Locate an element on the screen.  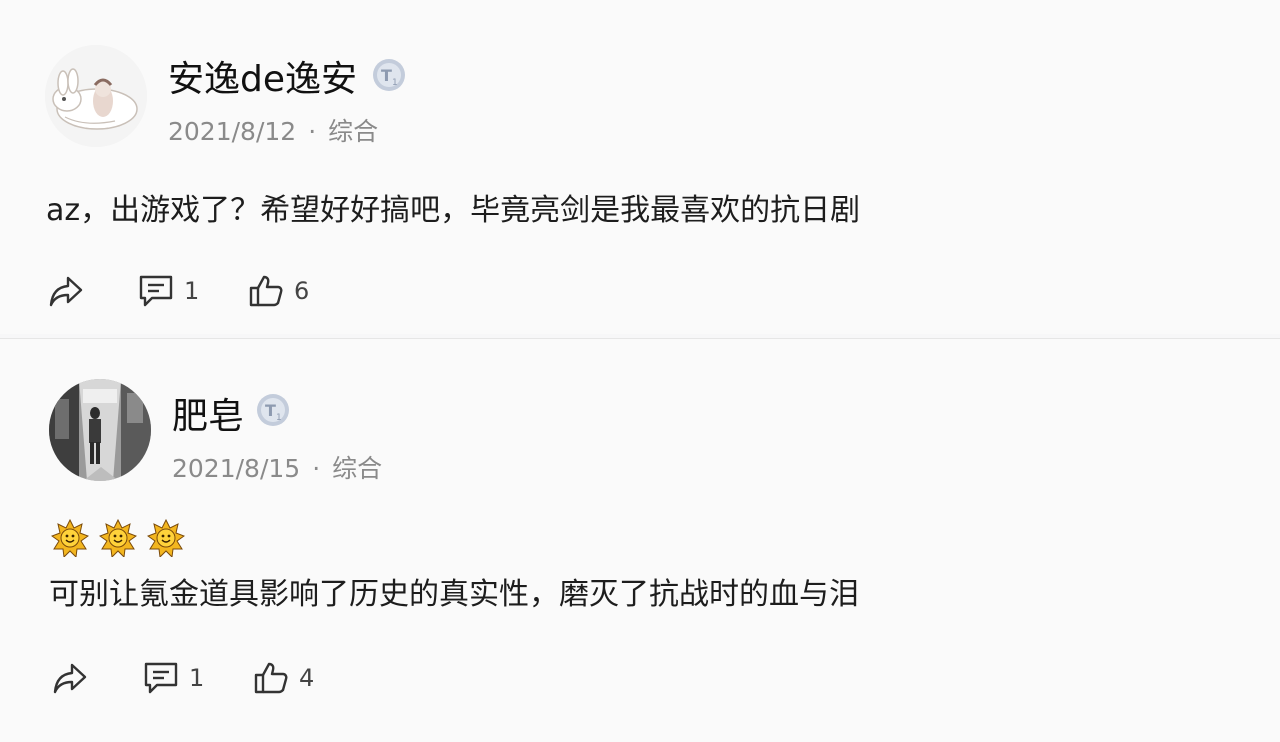
bunny-avatar-icon is located at coordinates (96, 96).